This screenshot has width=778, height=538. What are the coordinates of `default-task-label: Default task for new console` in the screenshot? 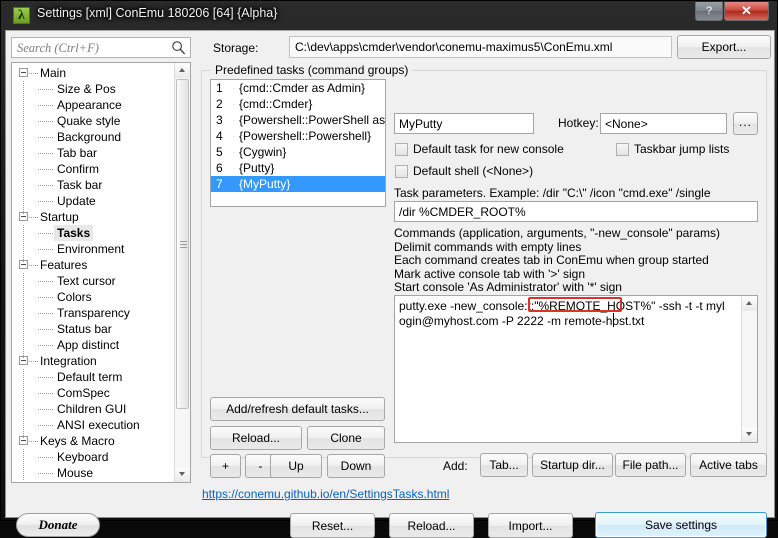 It's located at (488, 149).